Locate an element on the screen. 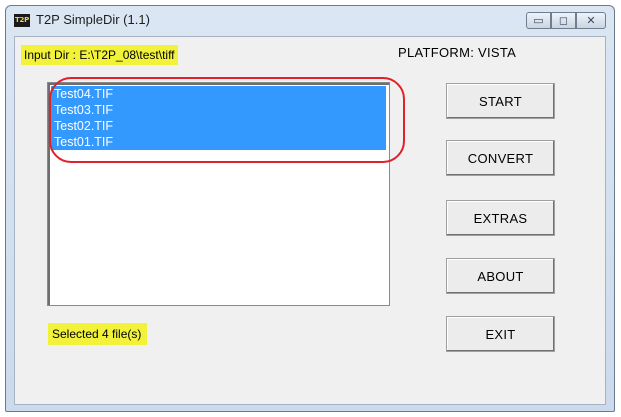 The height and width of the screenshot is (417, 621). convert-button: CONVERT is located at coordinates (500, 158).